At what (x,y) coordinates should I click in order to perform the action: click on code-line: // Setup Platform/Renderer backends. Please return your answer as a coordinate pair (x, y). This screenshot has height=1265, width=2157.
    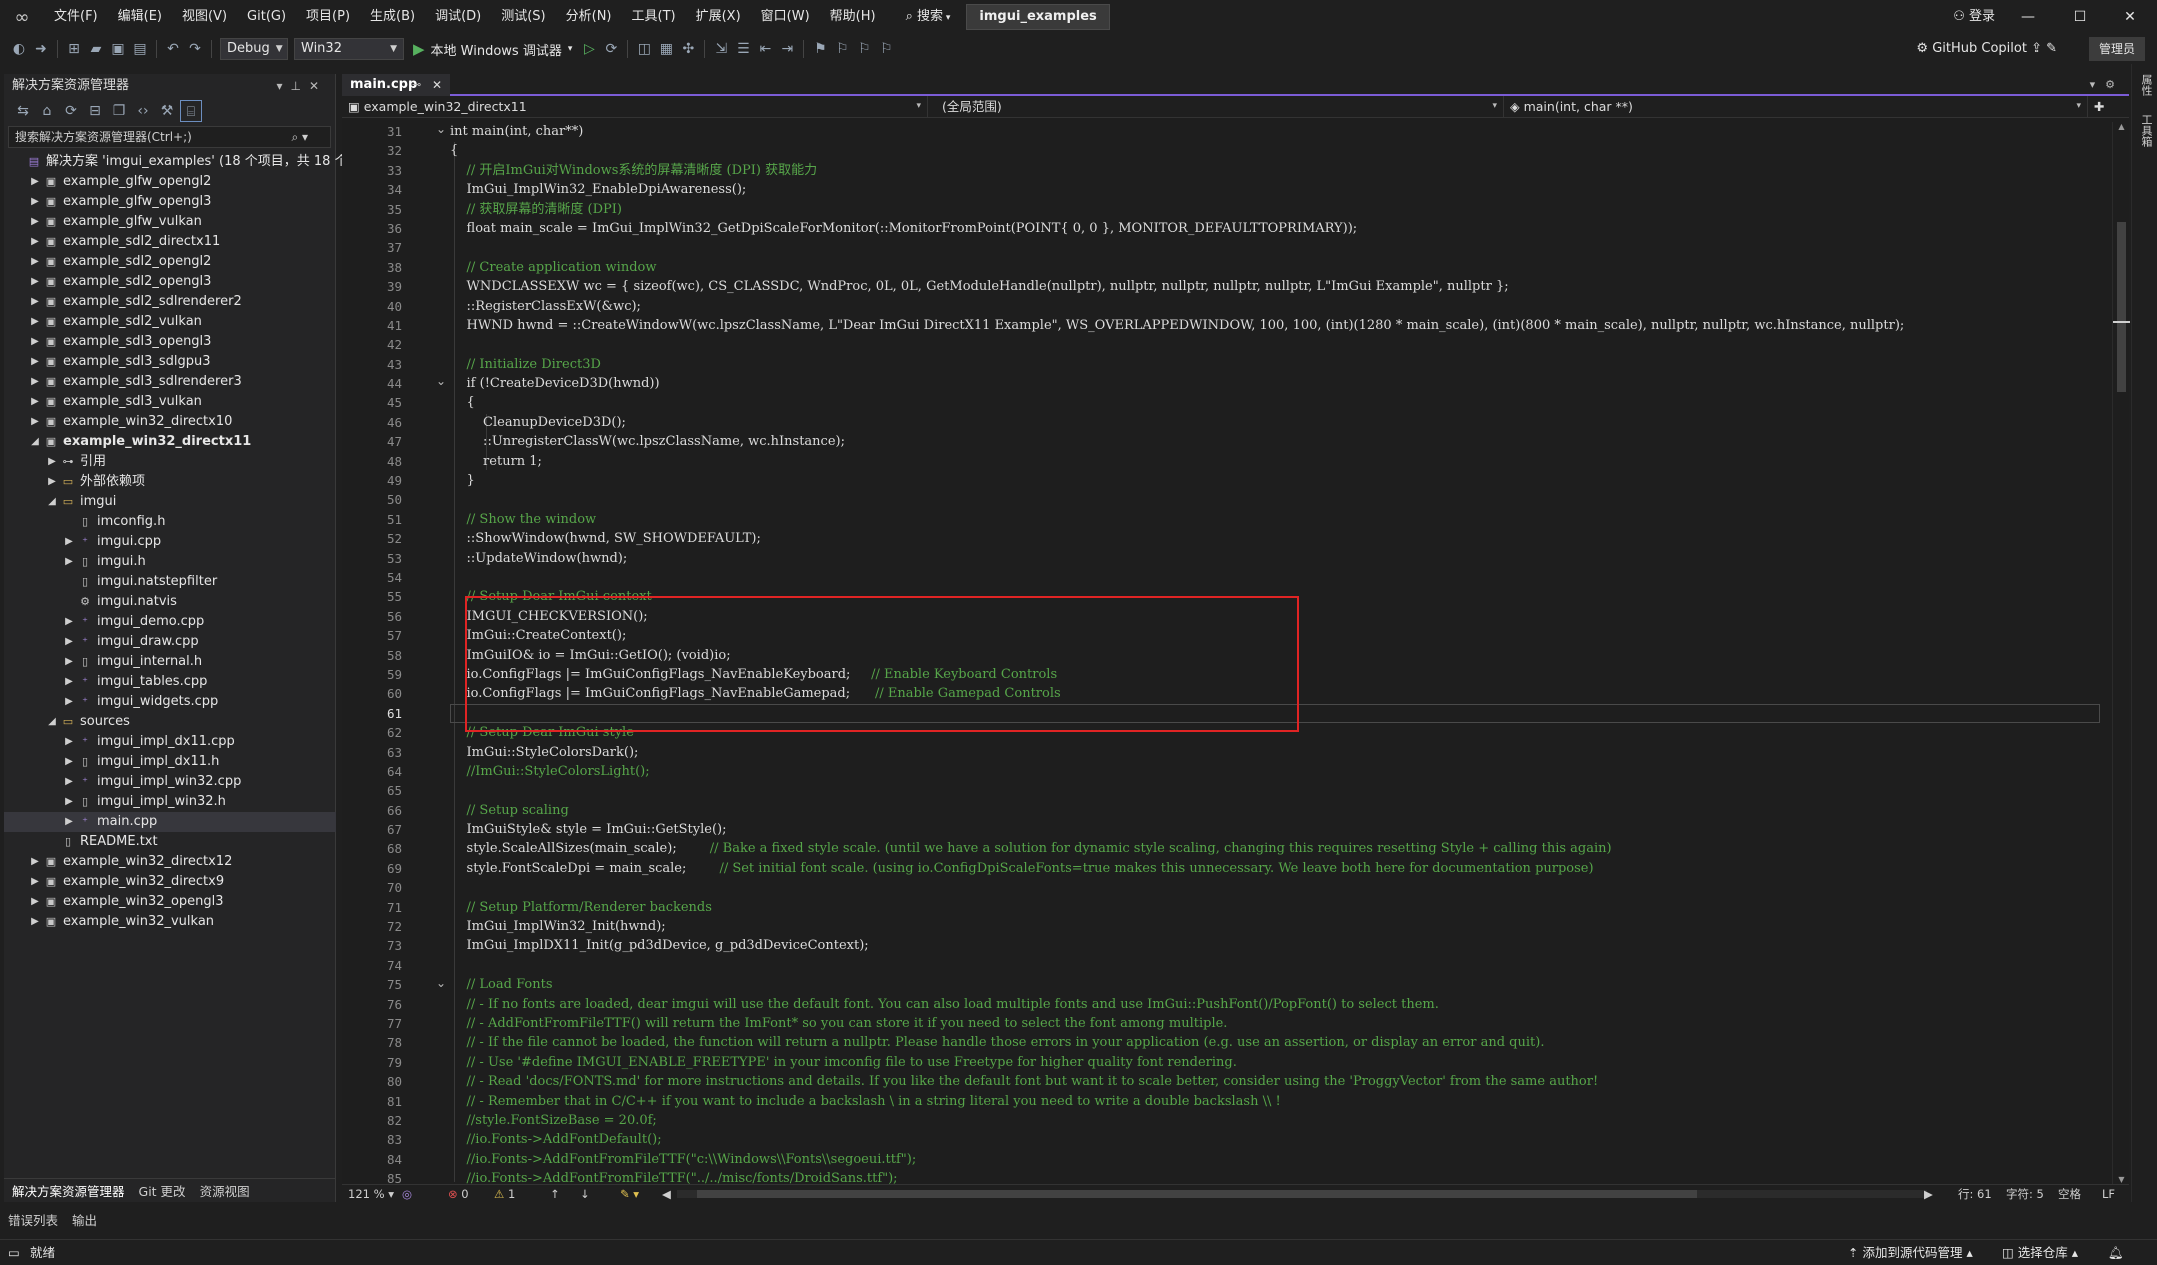
    Looking at the image, I should click on (1275, 907).